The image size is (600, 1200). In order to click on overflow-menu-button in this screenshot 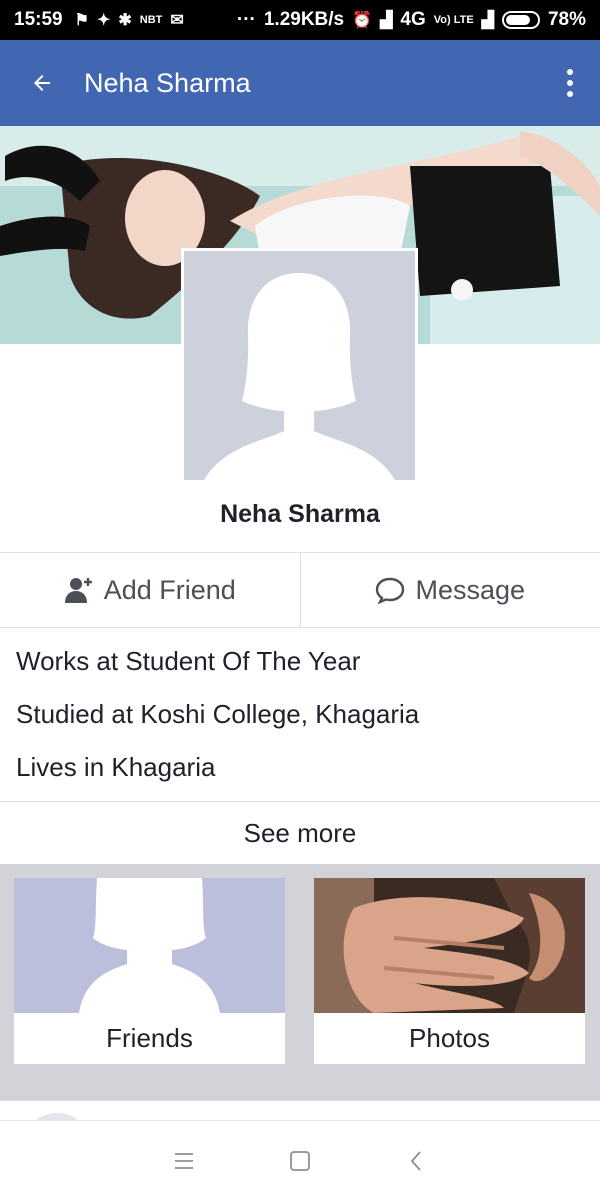, I will do `click(570, 83)`.